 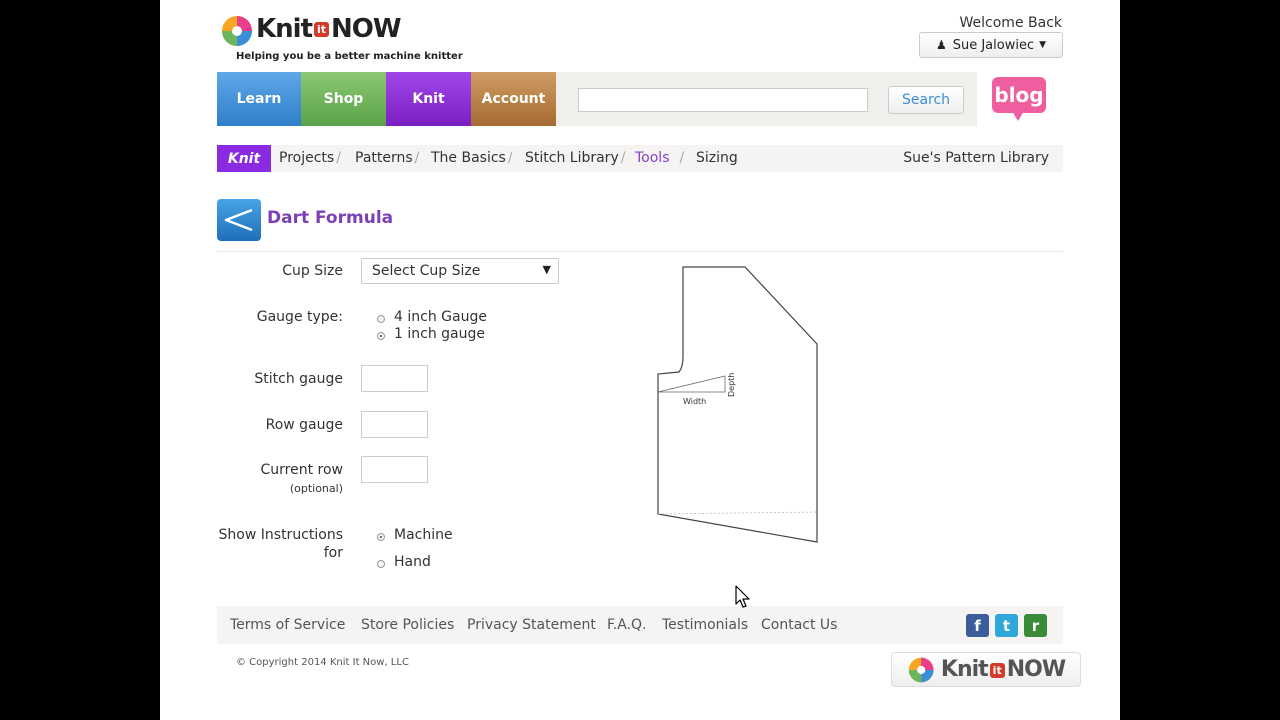 I want to click on garment-outline, so click(x=737, y=404).